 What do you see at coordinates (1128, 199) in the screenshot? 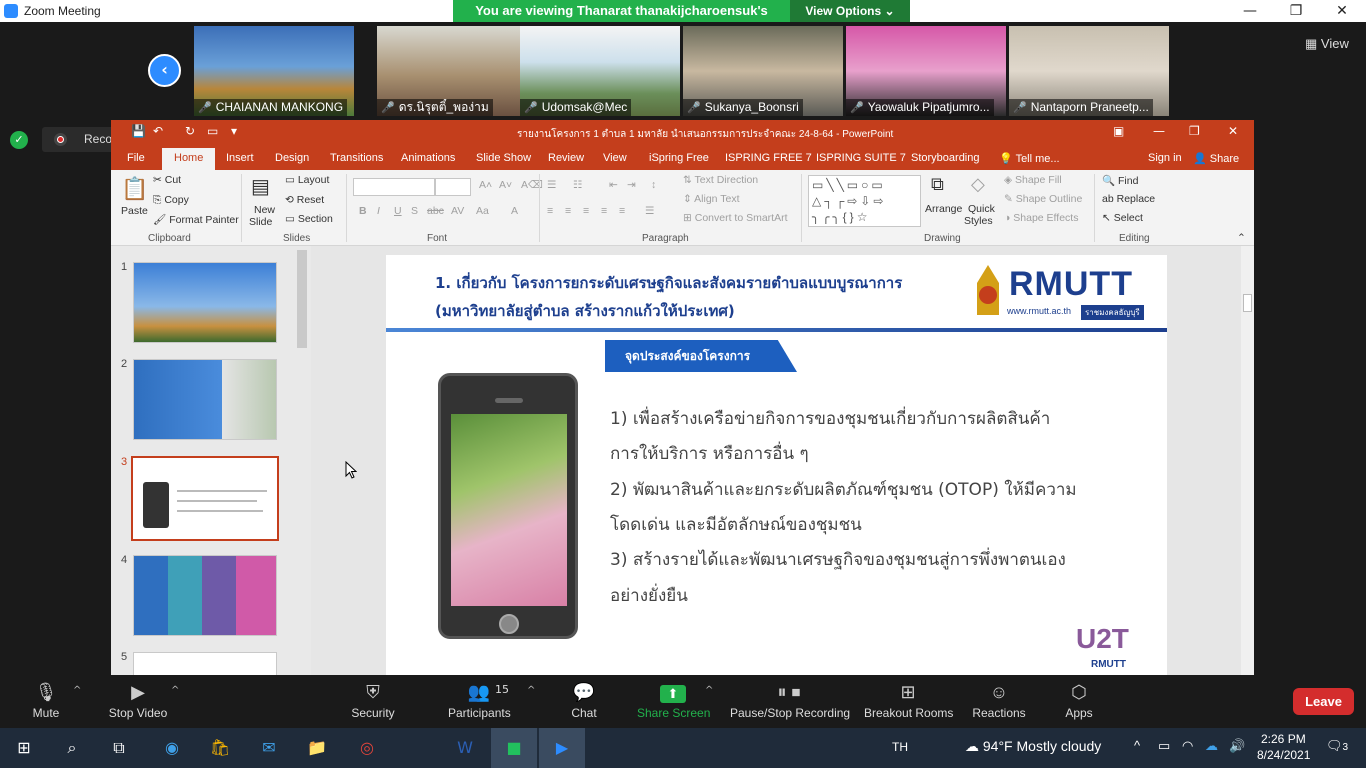
I see `replace-button: ab Replace` at bounding box center [1128, 199].